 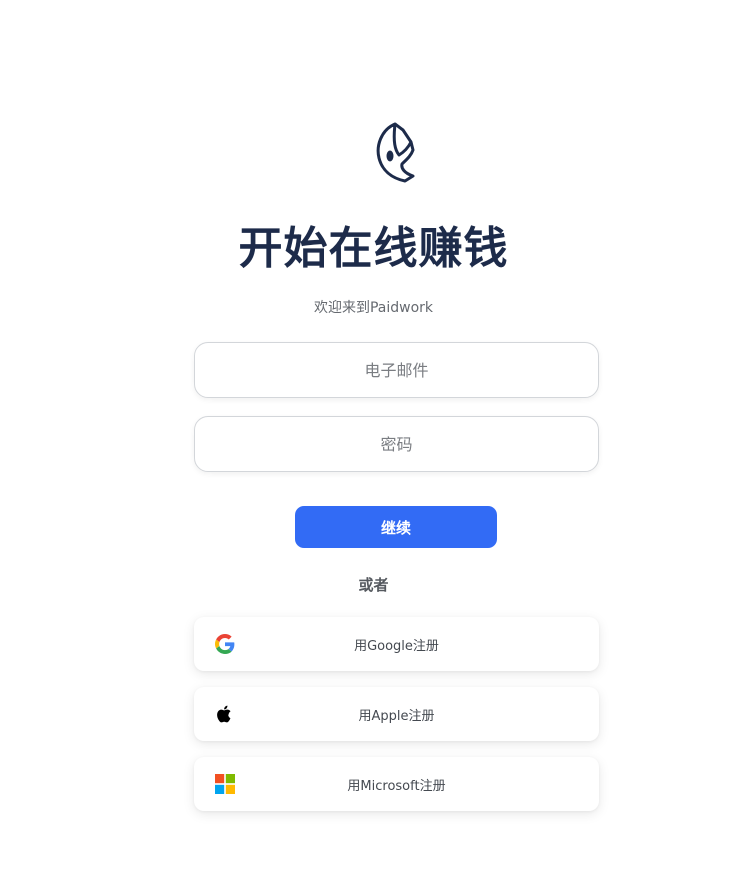 I want to click on apple-signup-button: 用Apple注册, so click(x=396, y=714).